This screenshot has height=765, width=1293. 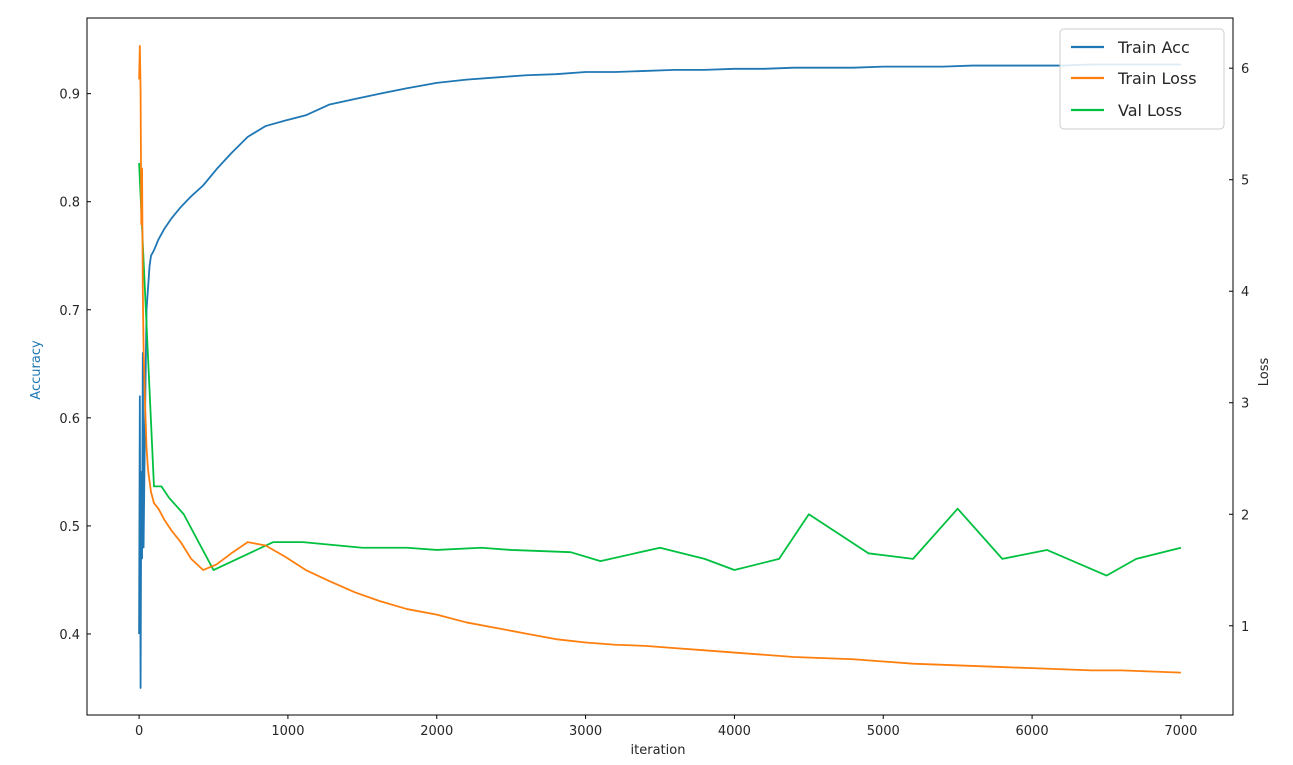 I want to click on legend-val-loss-label: Val Loss, so click(x=1150, y=110).